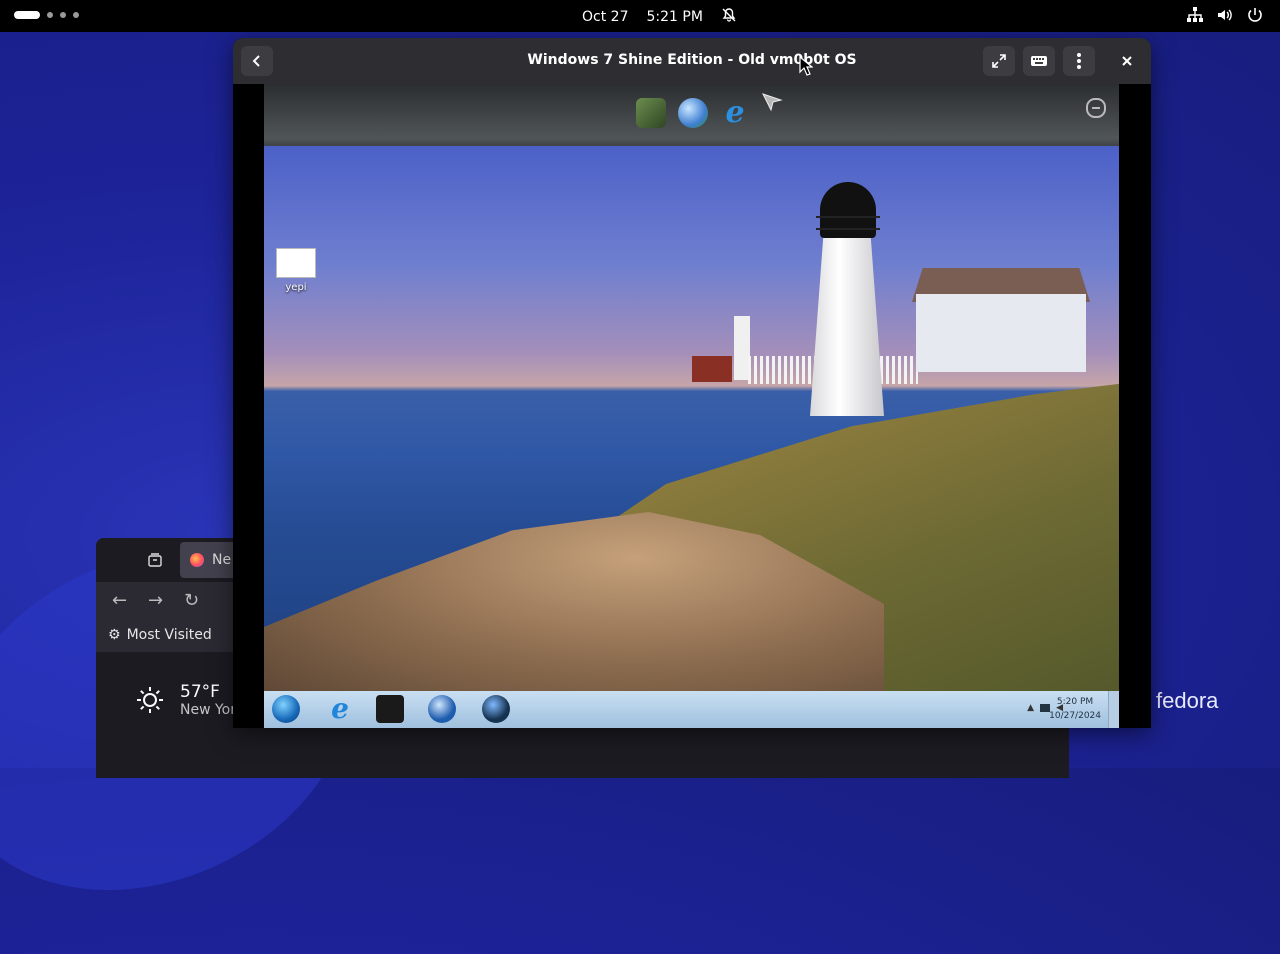  What do you see at coordinates (150, 700) in the screenshot?
I see `sun-icon` at bounding box center [150, 700].